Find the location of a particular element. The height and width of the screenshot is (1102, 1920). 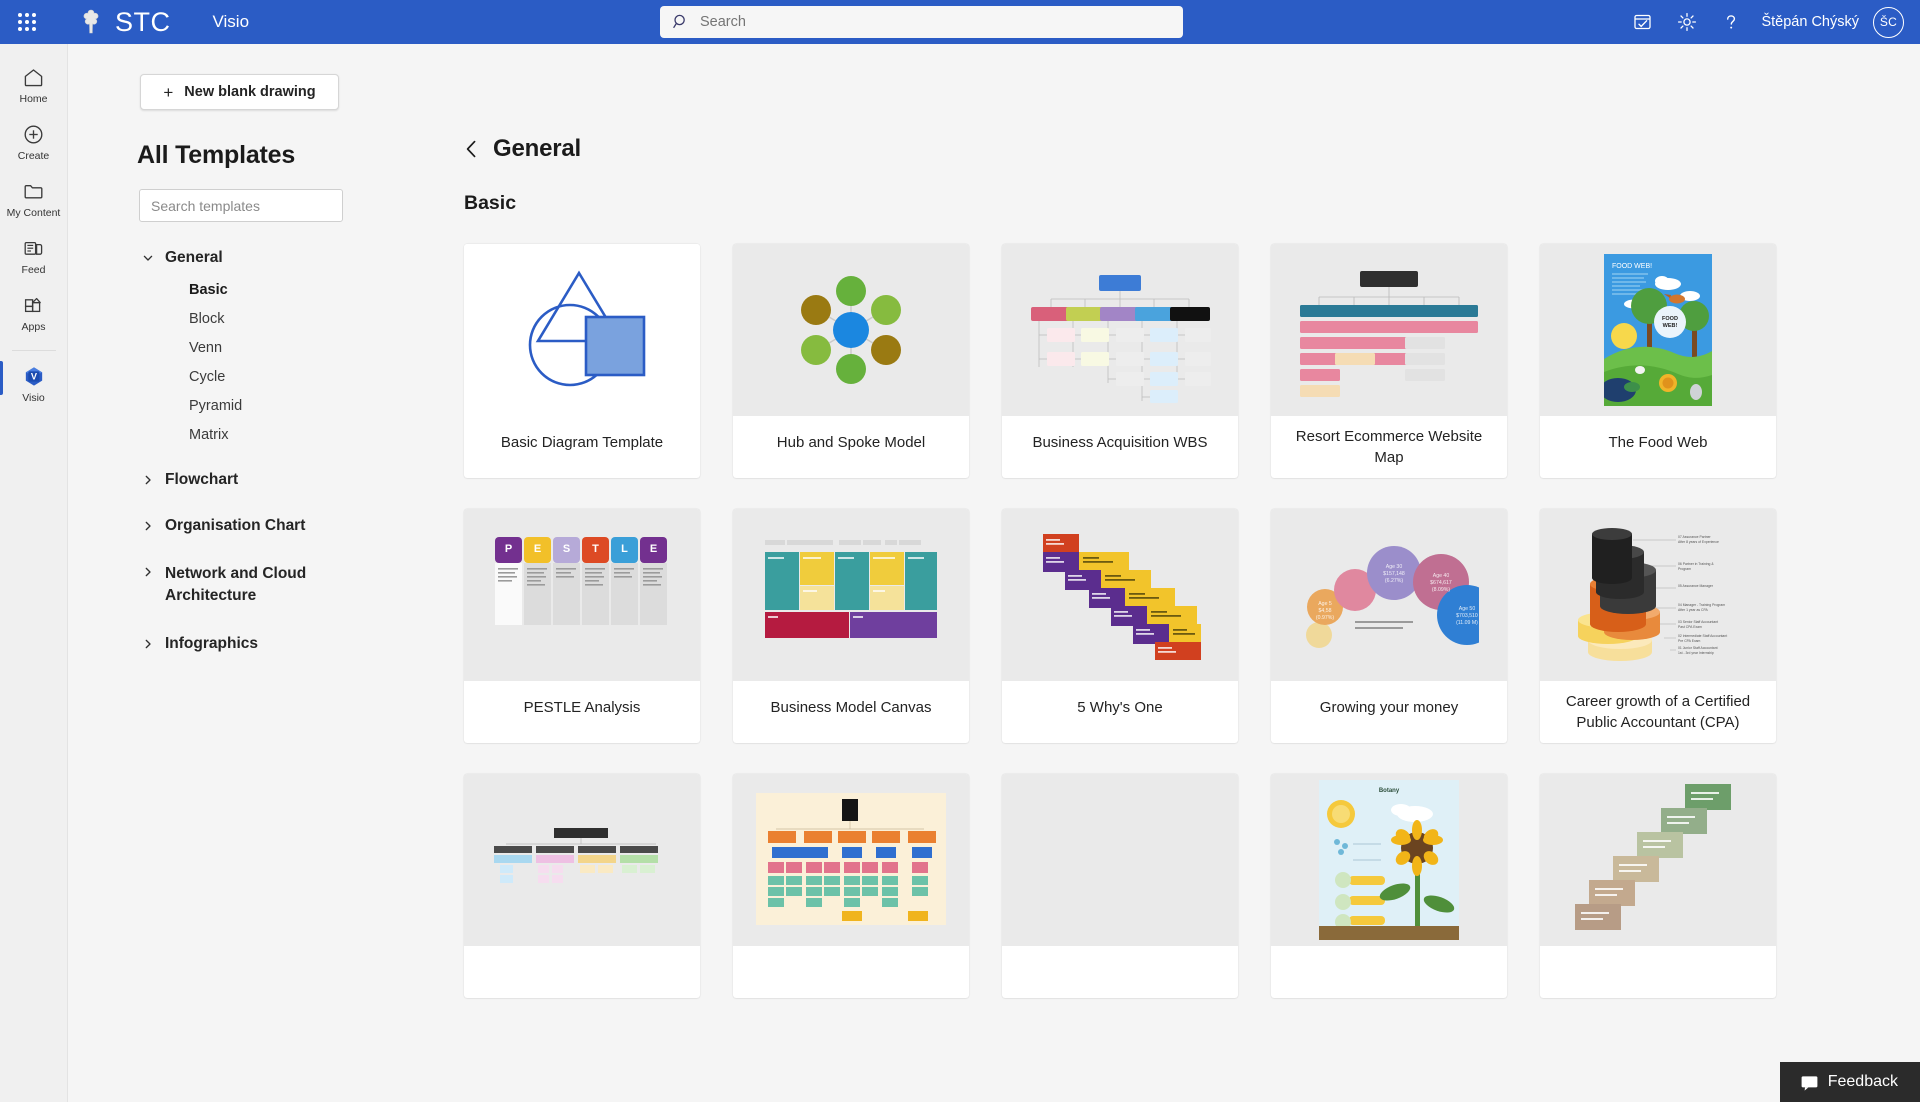

svg-text: Age 50 is located at coordinates (1467, 609).